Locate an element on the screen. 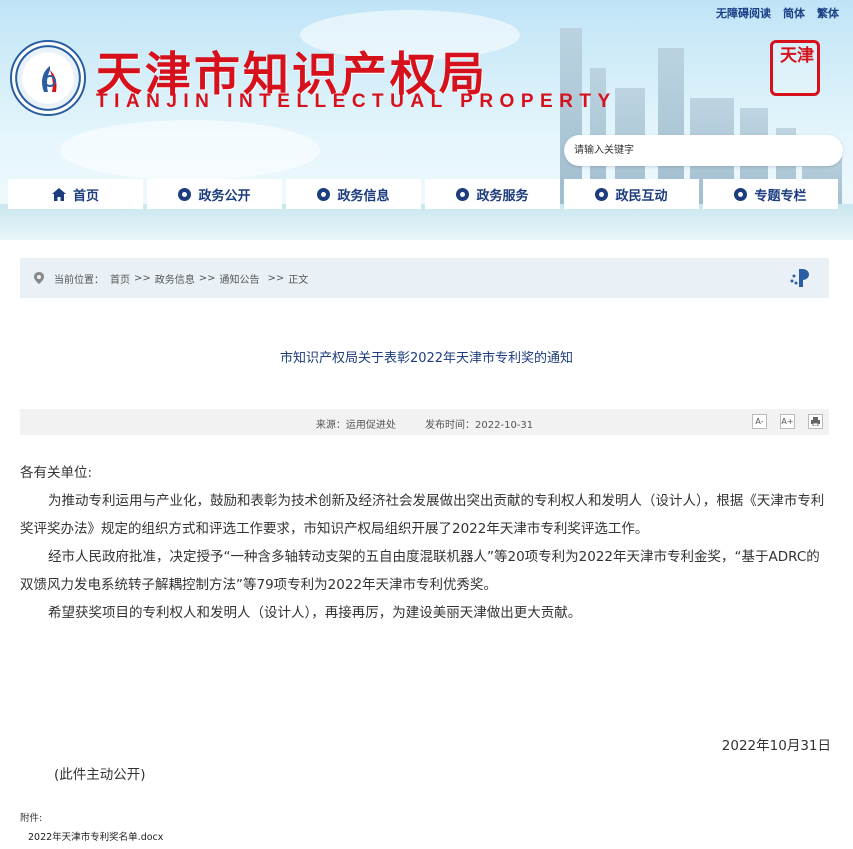 This screenshot has height=849, width=853. search-box is located at coordinates (703, 150).